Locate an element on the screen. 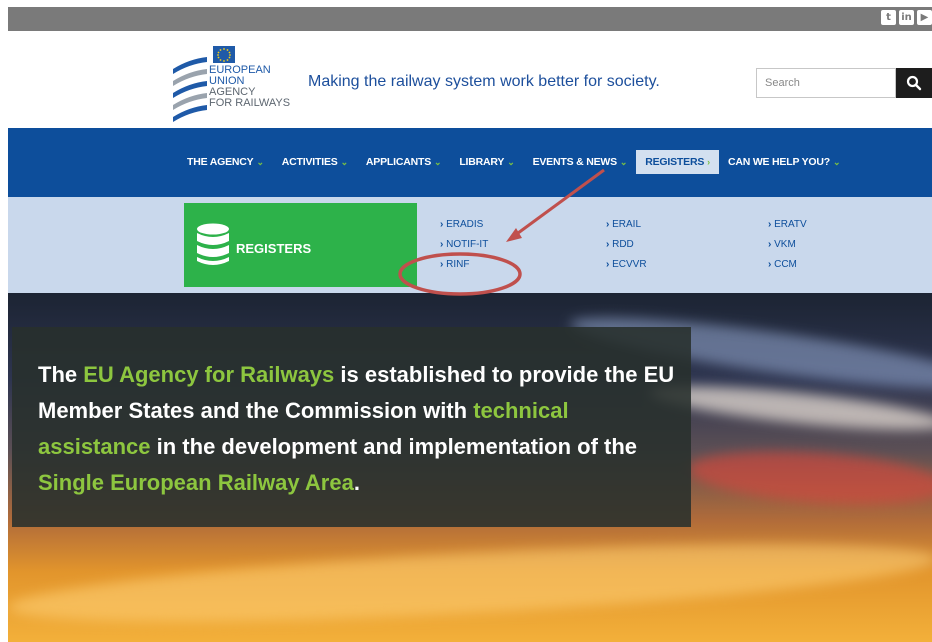 This screenshot has height=642, width=932. search-icon is located at coordinates (914, 83).